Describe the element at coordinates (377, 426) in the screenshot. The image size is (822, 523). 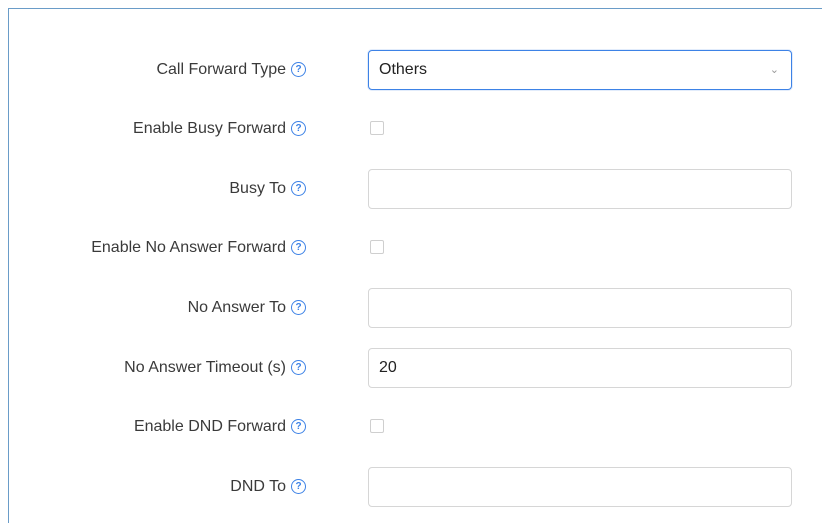
I see `enable-dnd-forward-checkbox` at that location.